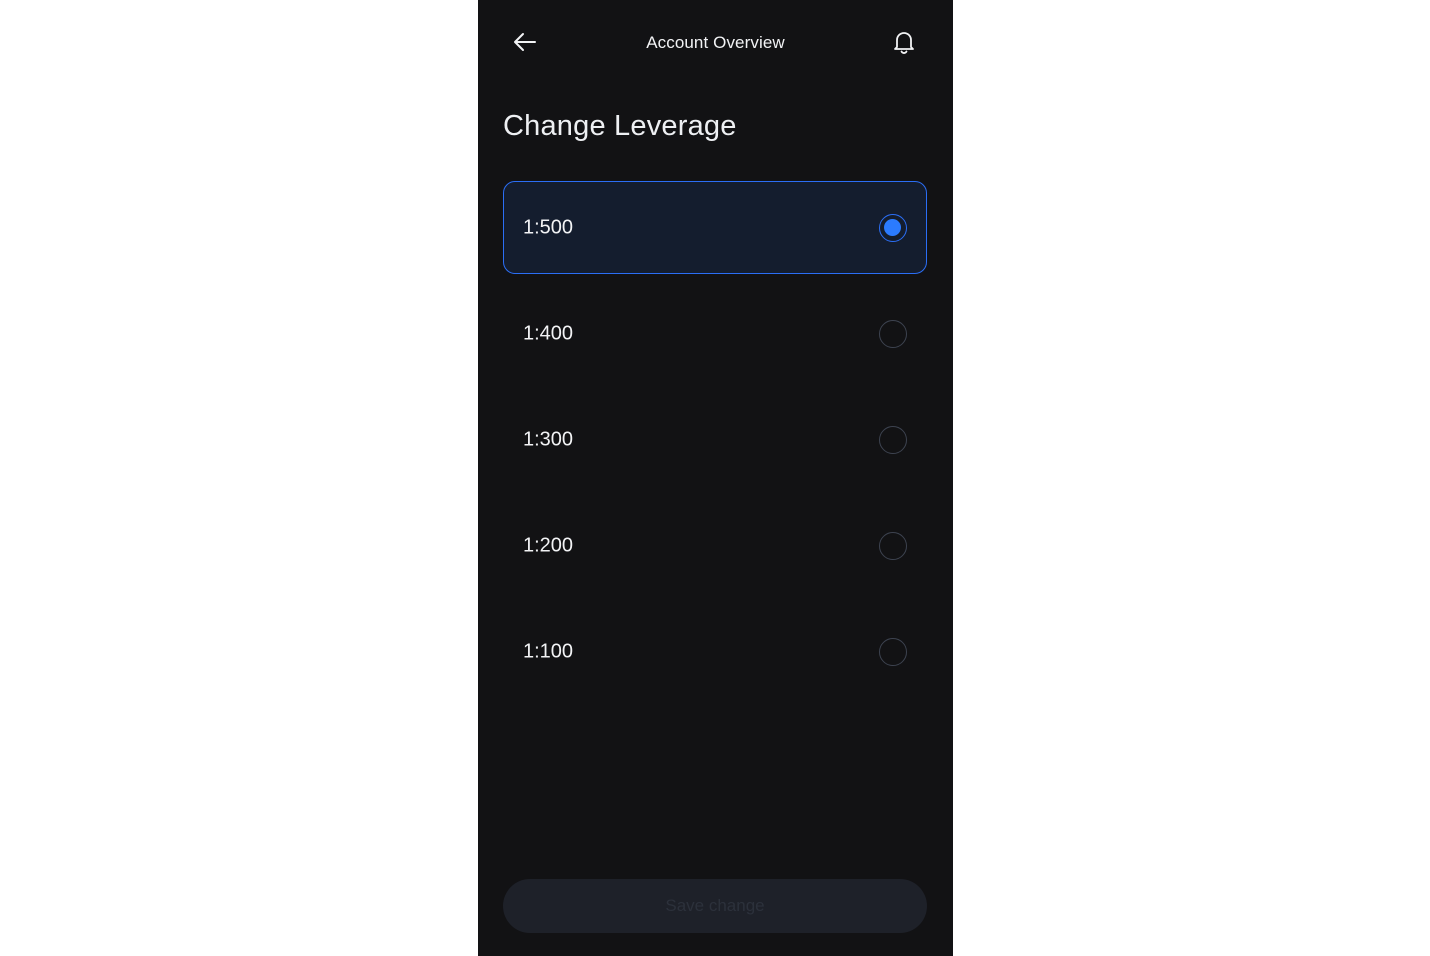 The width and height of the screenshot is (1430, 956). Describe the element at coordinates (620, 126) in the screenshot. I see `page-title: Change Leverage` at that location.